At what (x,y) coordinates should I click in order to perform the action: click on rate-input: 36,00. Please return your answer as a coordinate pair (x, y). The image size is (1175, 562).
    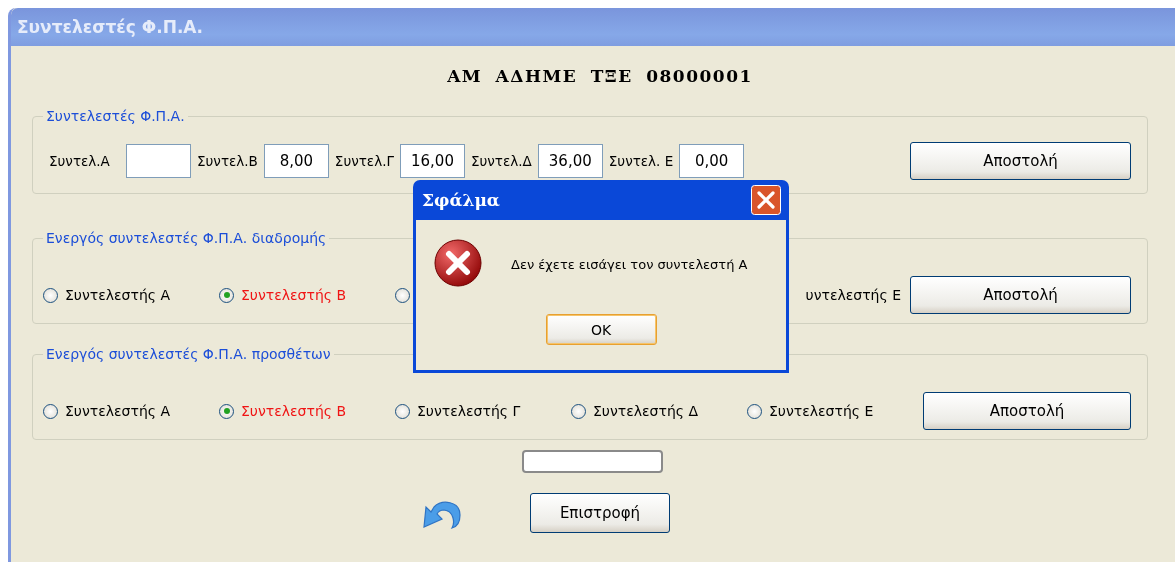
    Looking at the image, I should click on (570, 161).